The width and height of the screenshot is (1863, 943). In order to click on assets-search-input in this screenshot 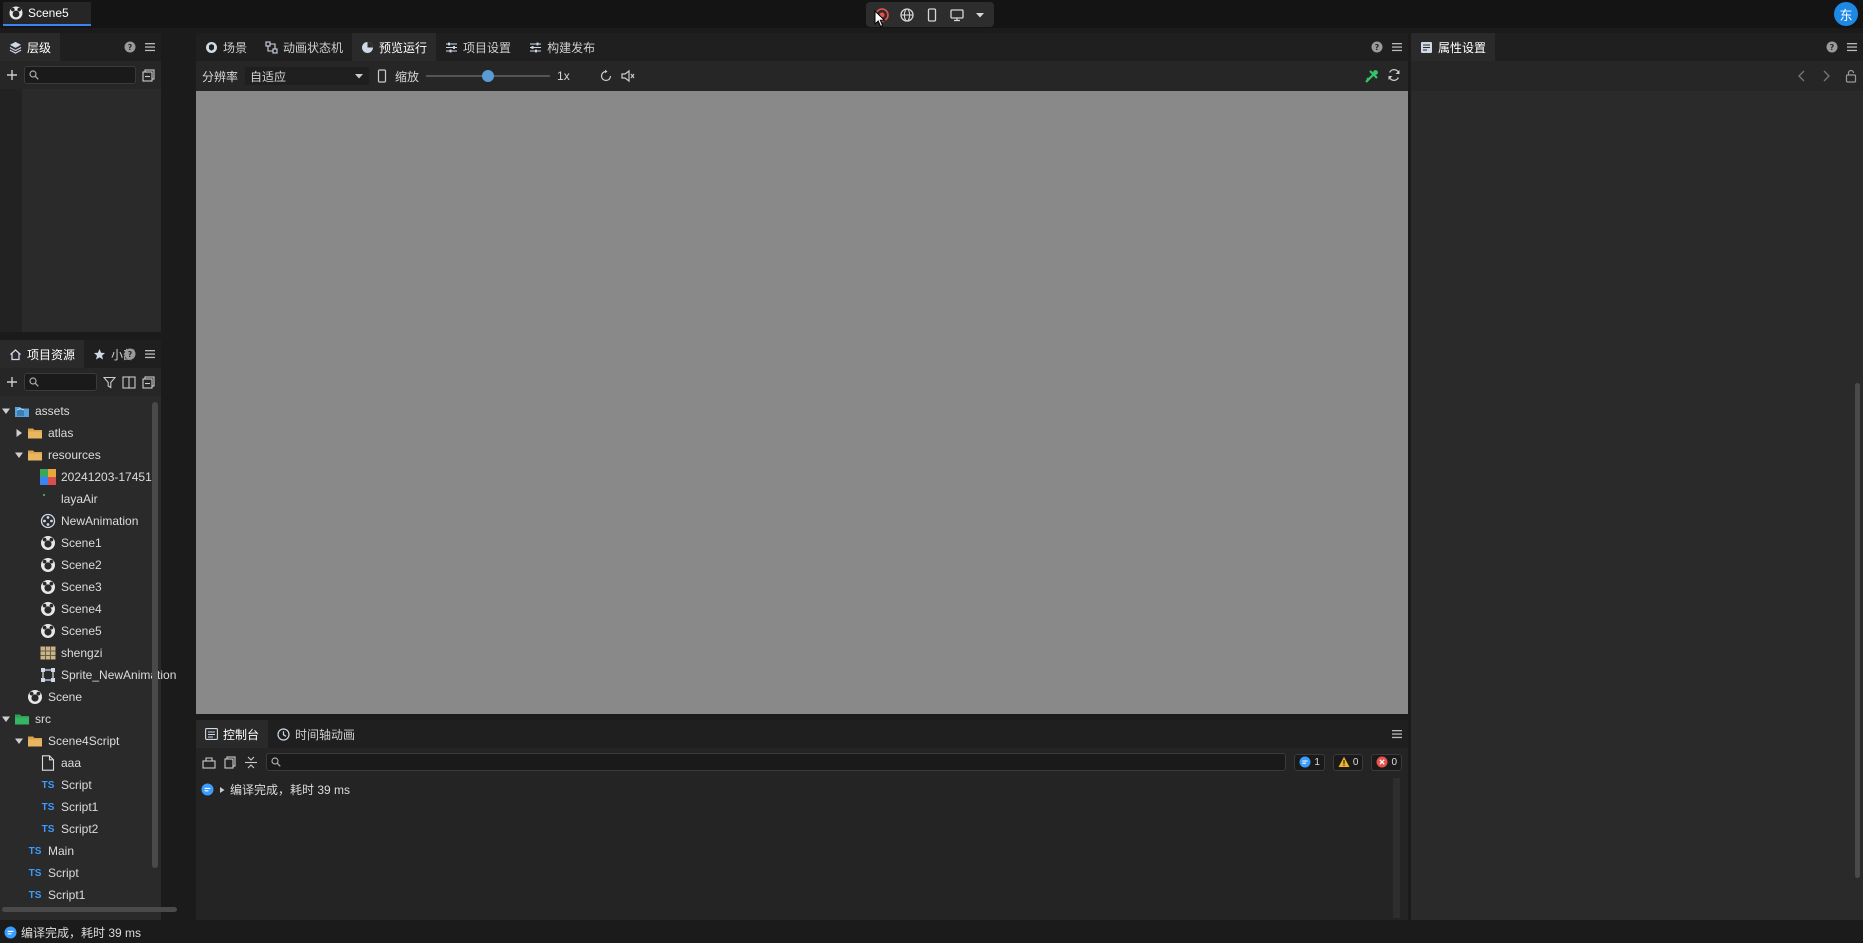, I will do `click(67, 382)`.